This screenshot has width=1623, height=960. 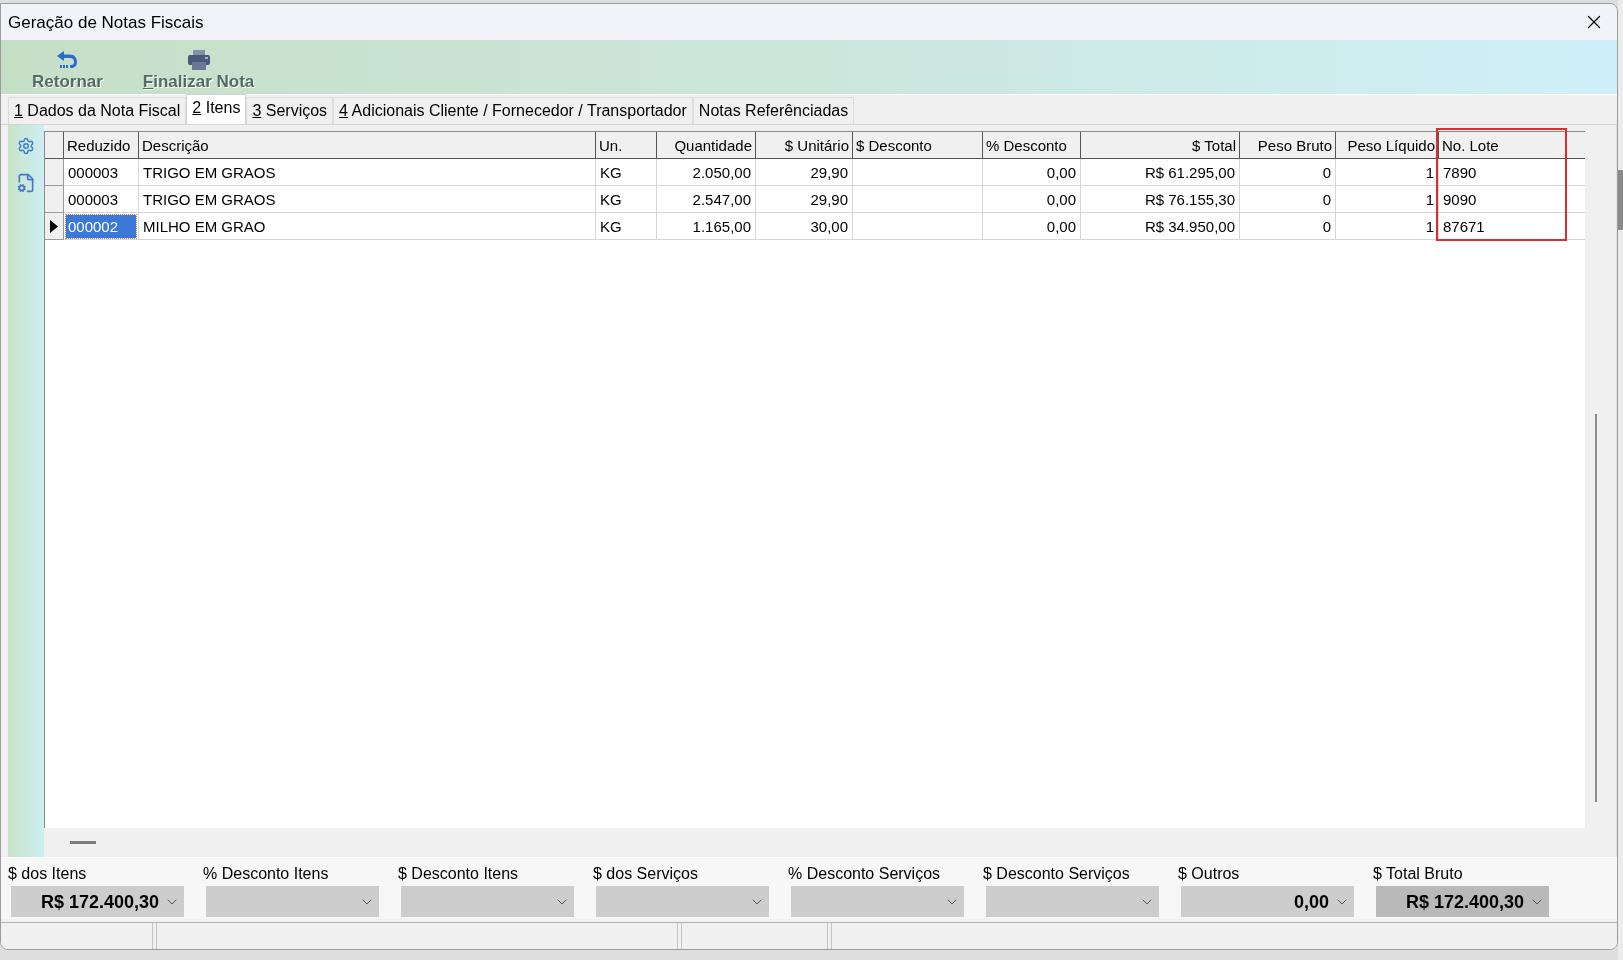 I want to click on table-cell: R$ 61.295,00, so click(x=1160, y=172).